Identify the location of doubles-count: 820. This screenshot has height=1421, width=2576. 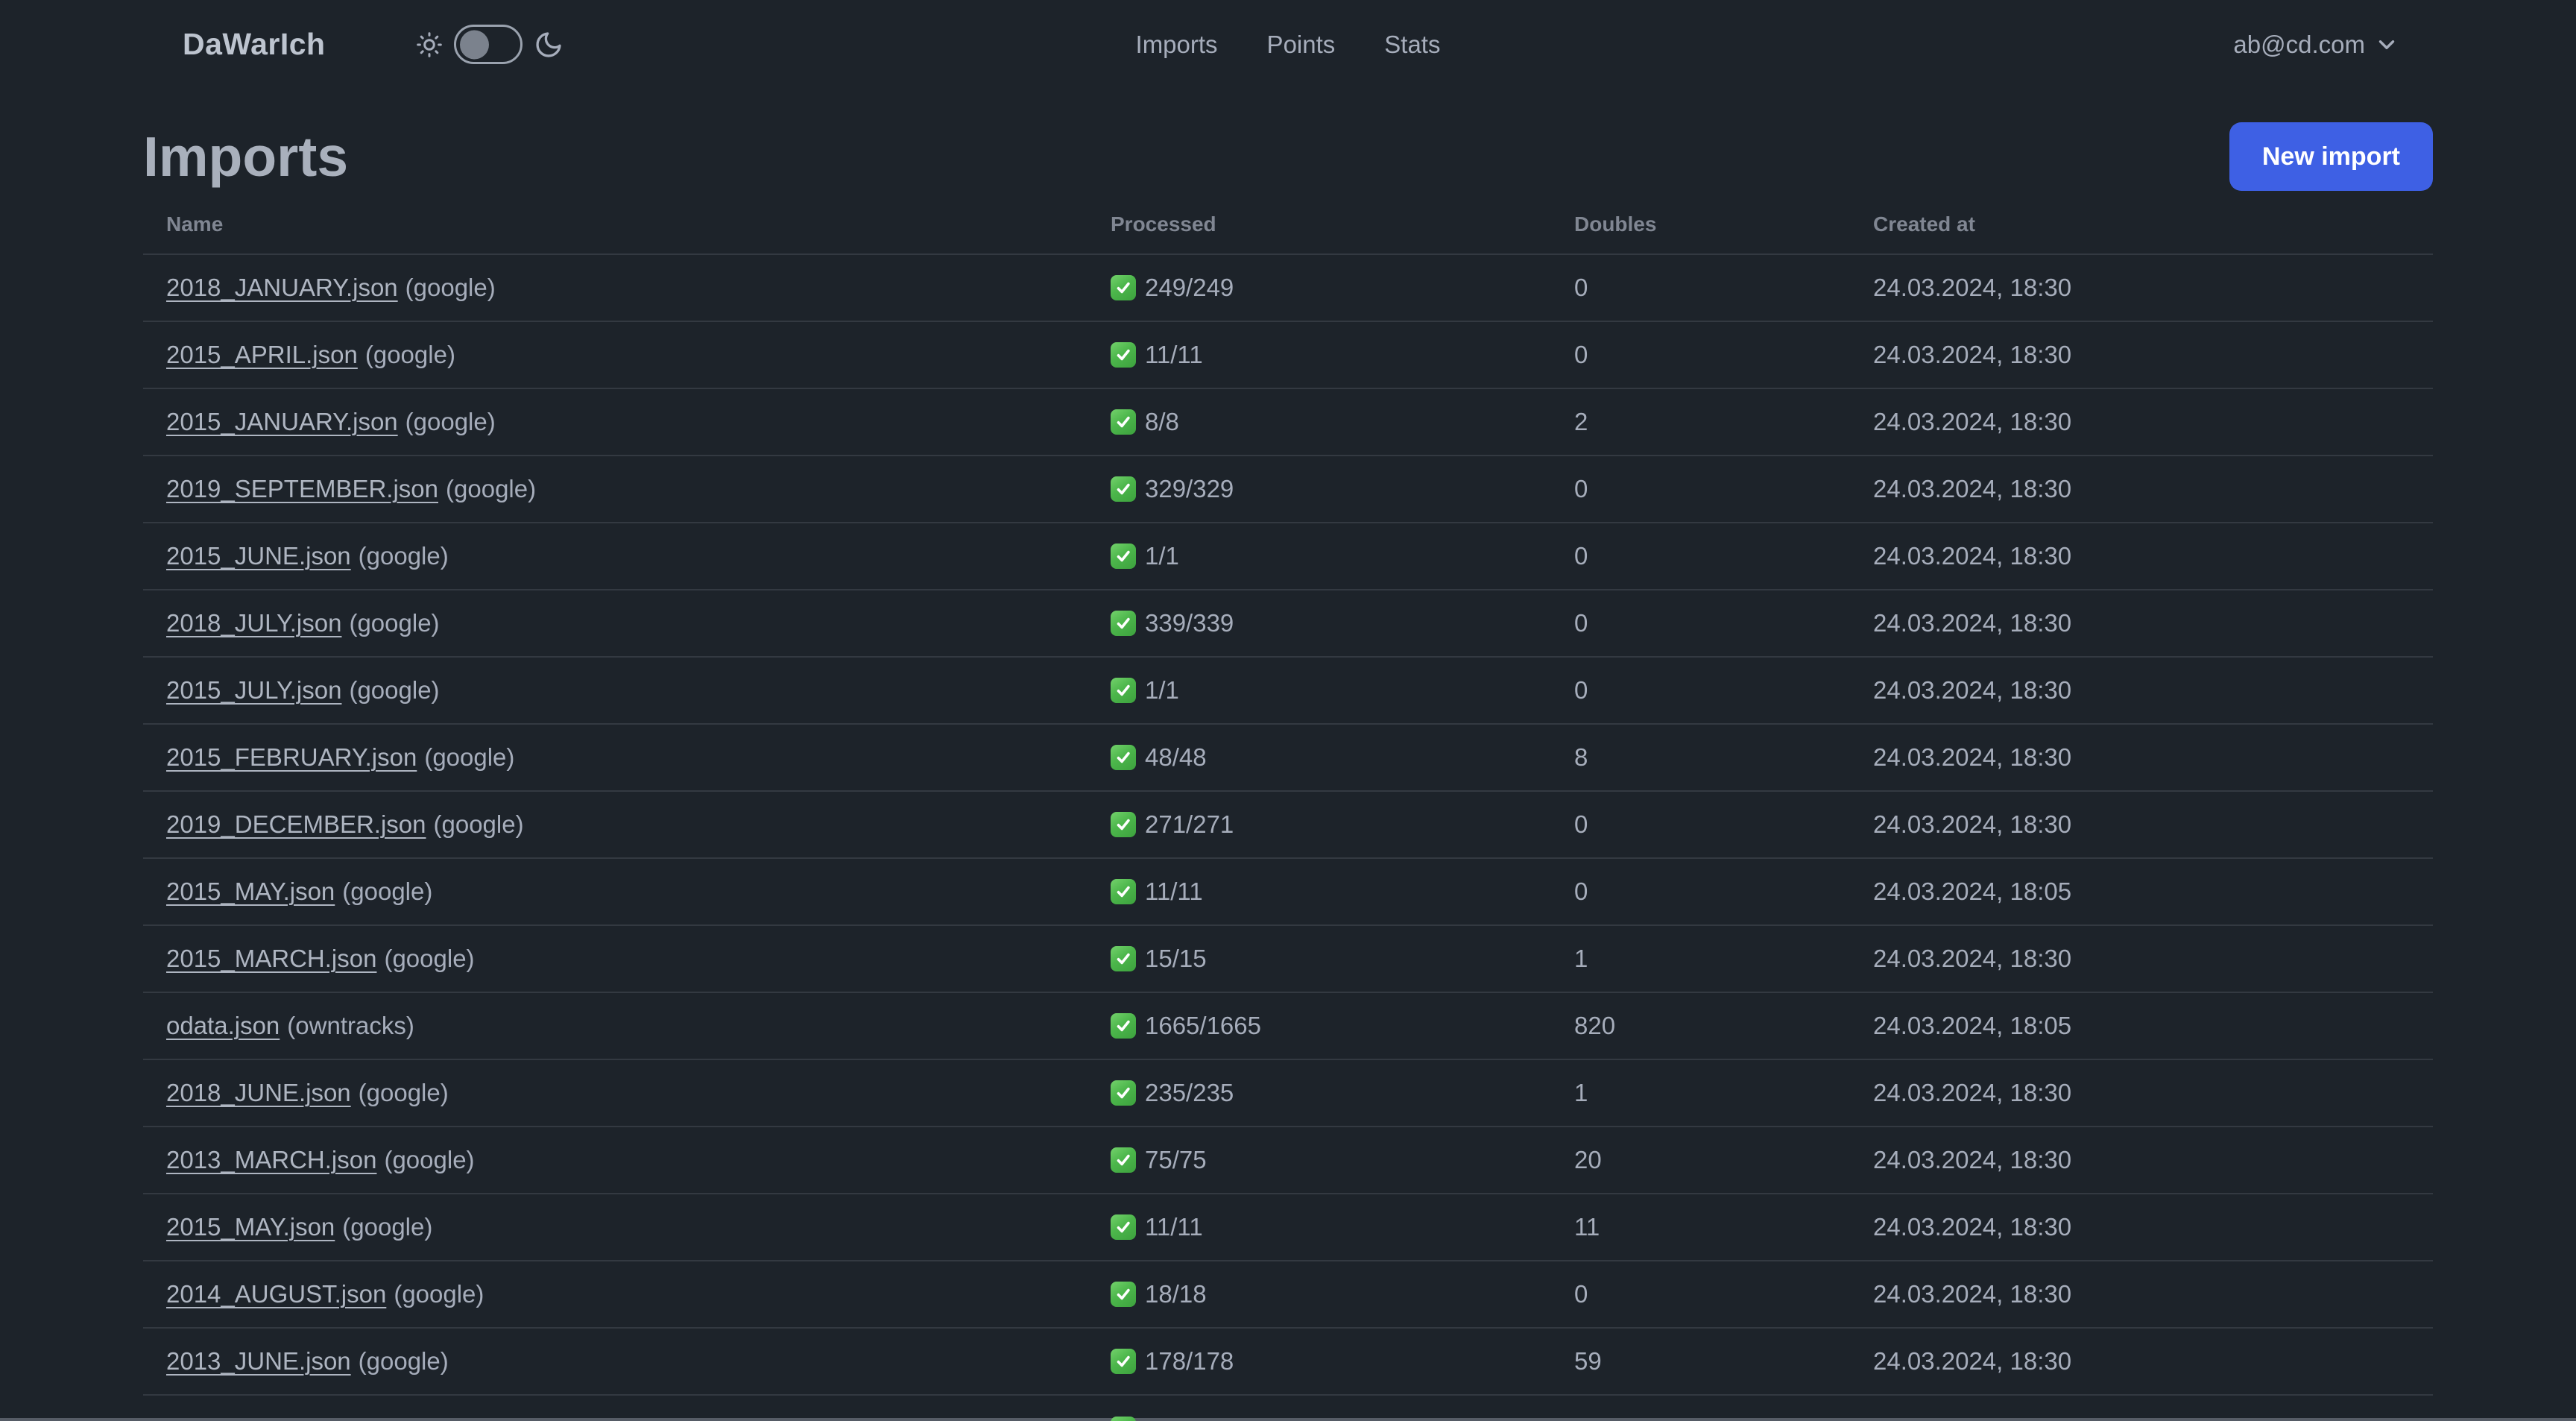
(1595, 1025).